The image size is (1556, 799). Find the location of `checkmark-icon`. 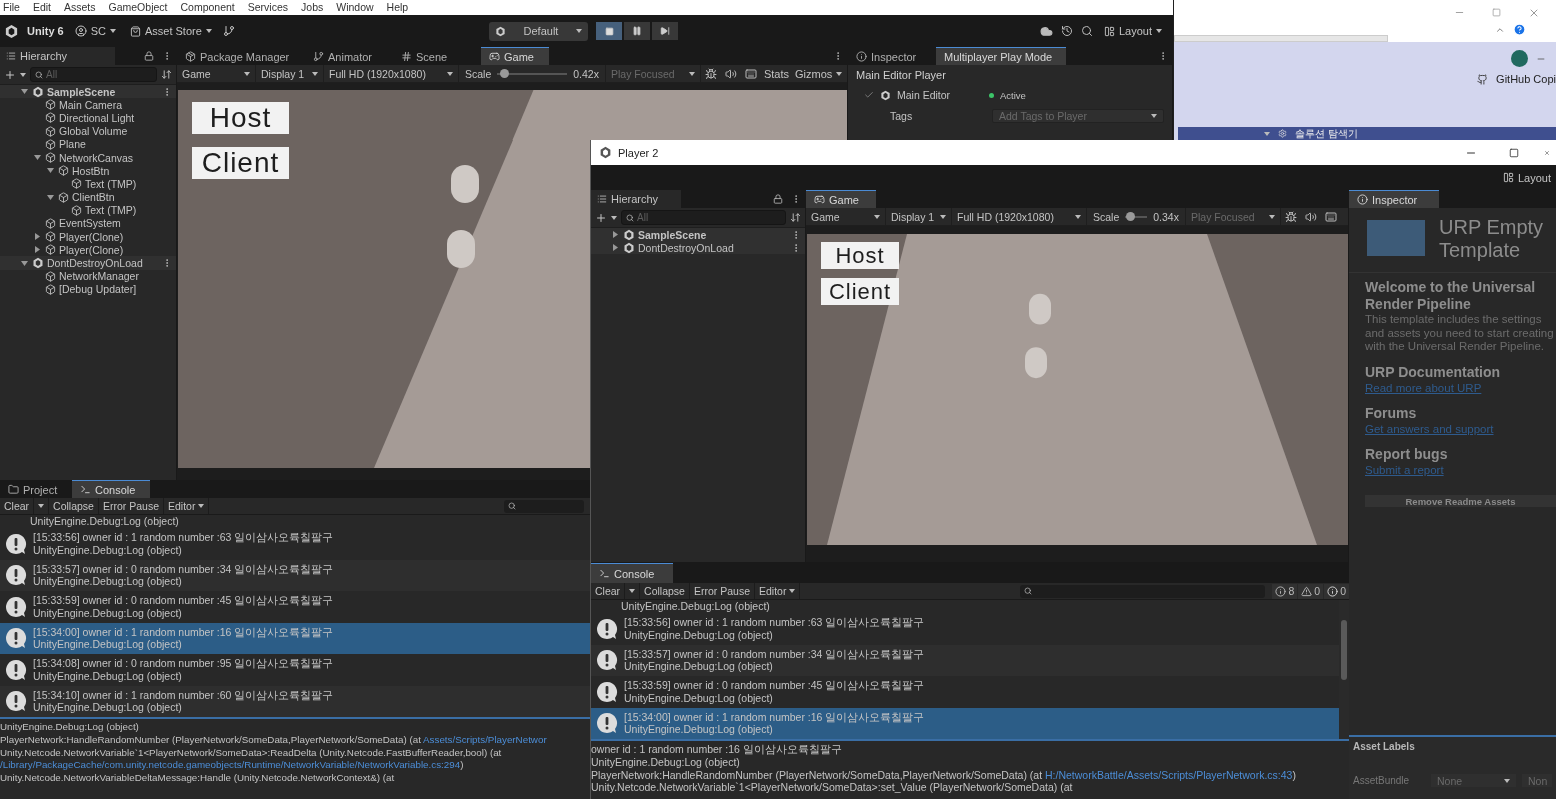

checkmark-icon is located at coordinates (869, 95).